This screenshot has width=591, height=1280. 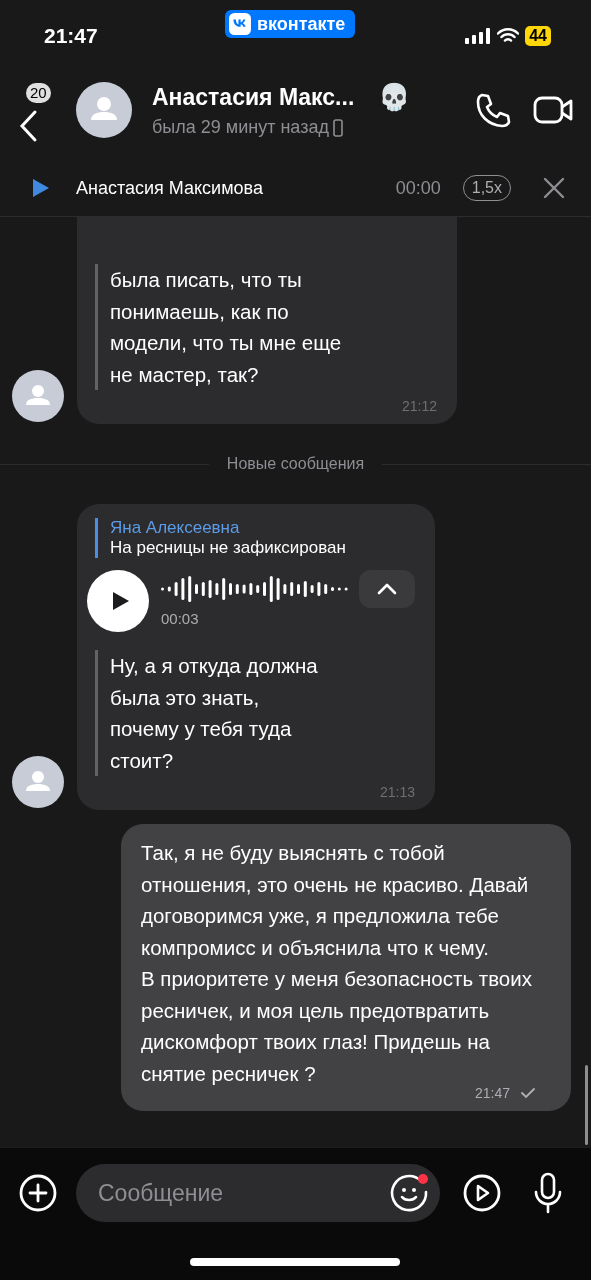 I want to click on transcript-toggle-button, so click(x=387, y=589).